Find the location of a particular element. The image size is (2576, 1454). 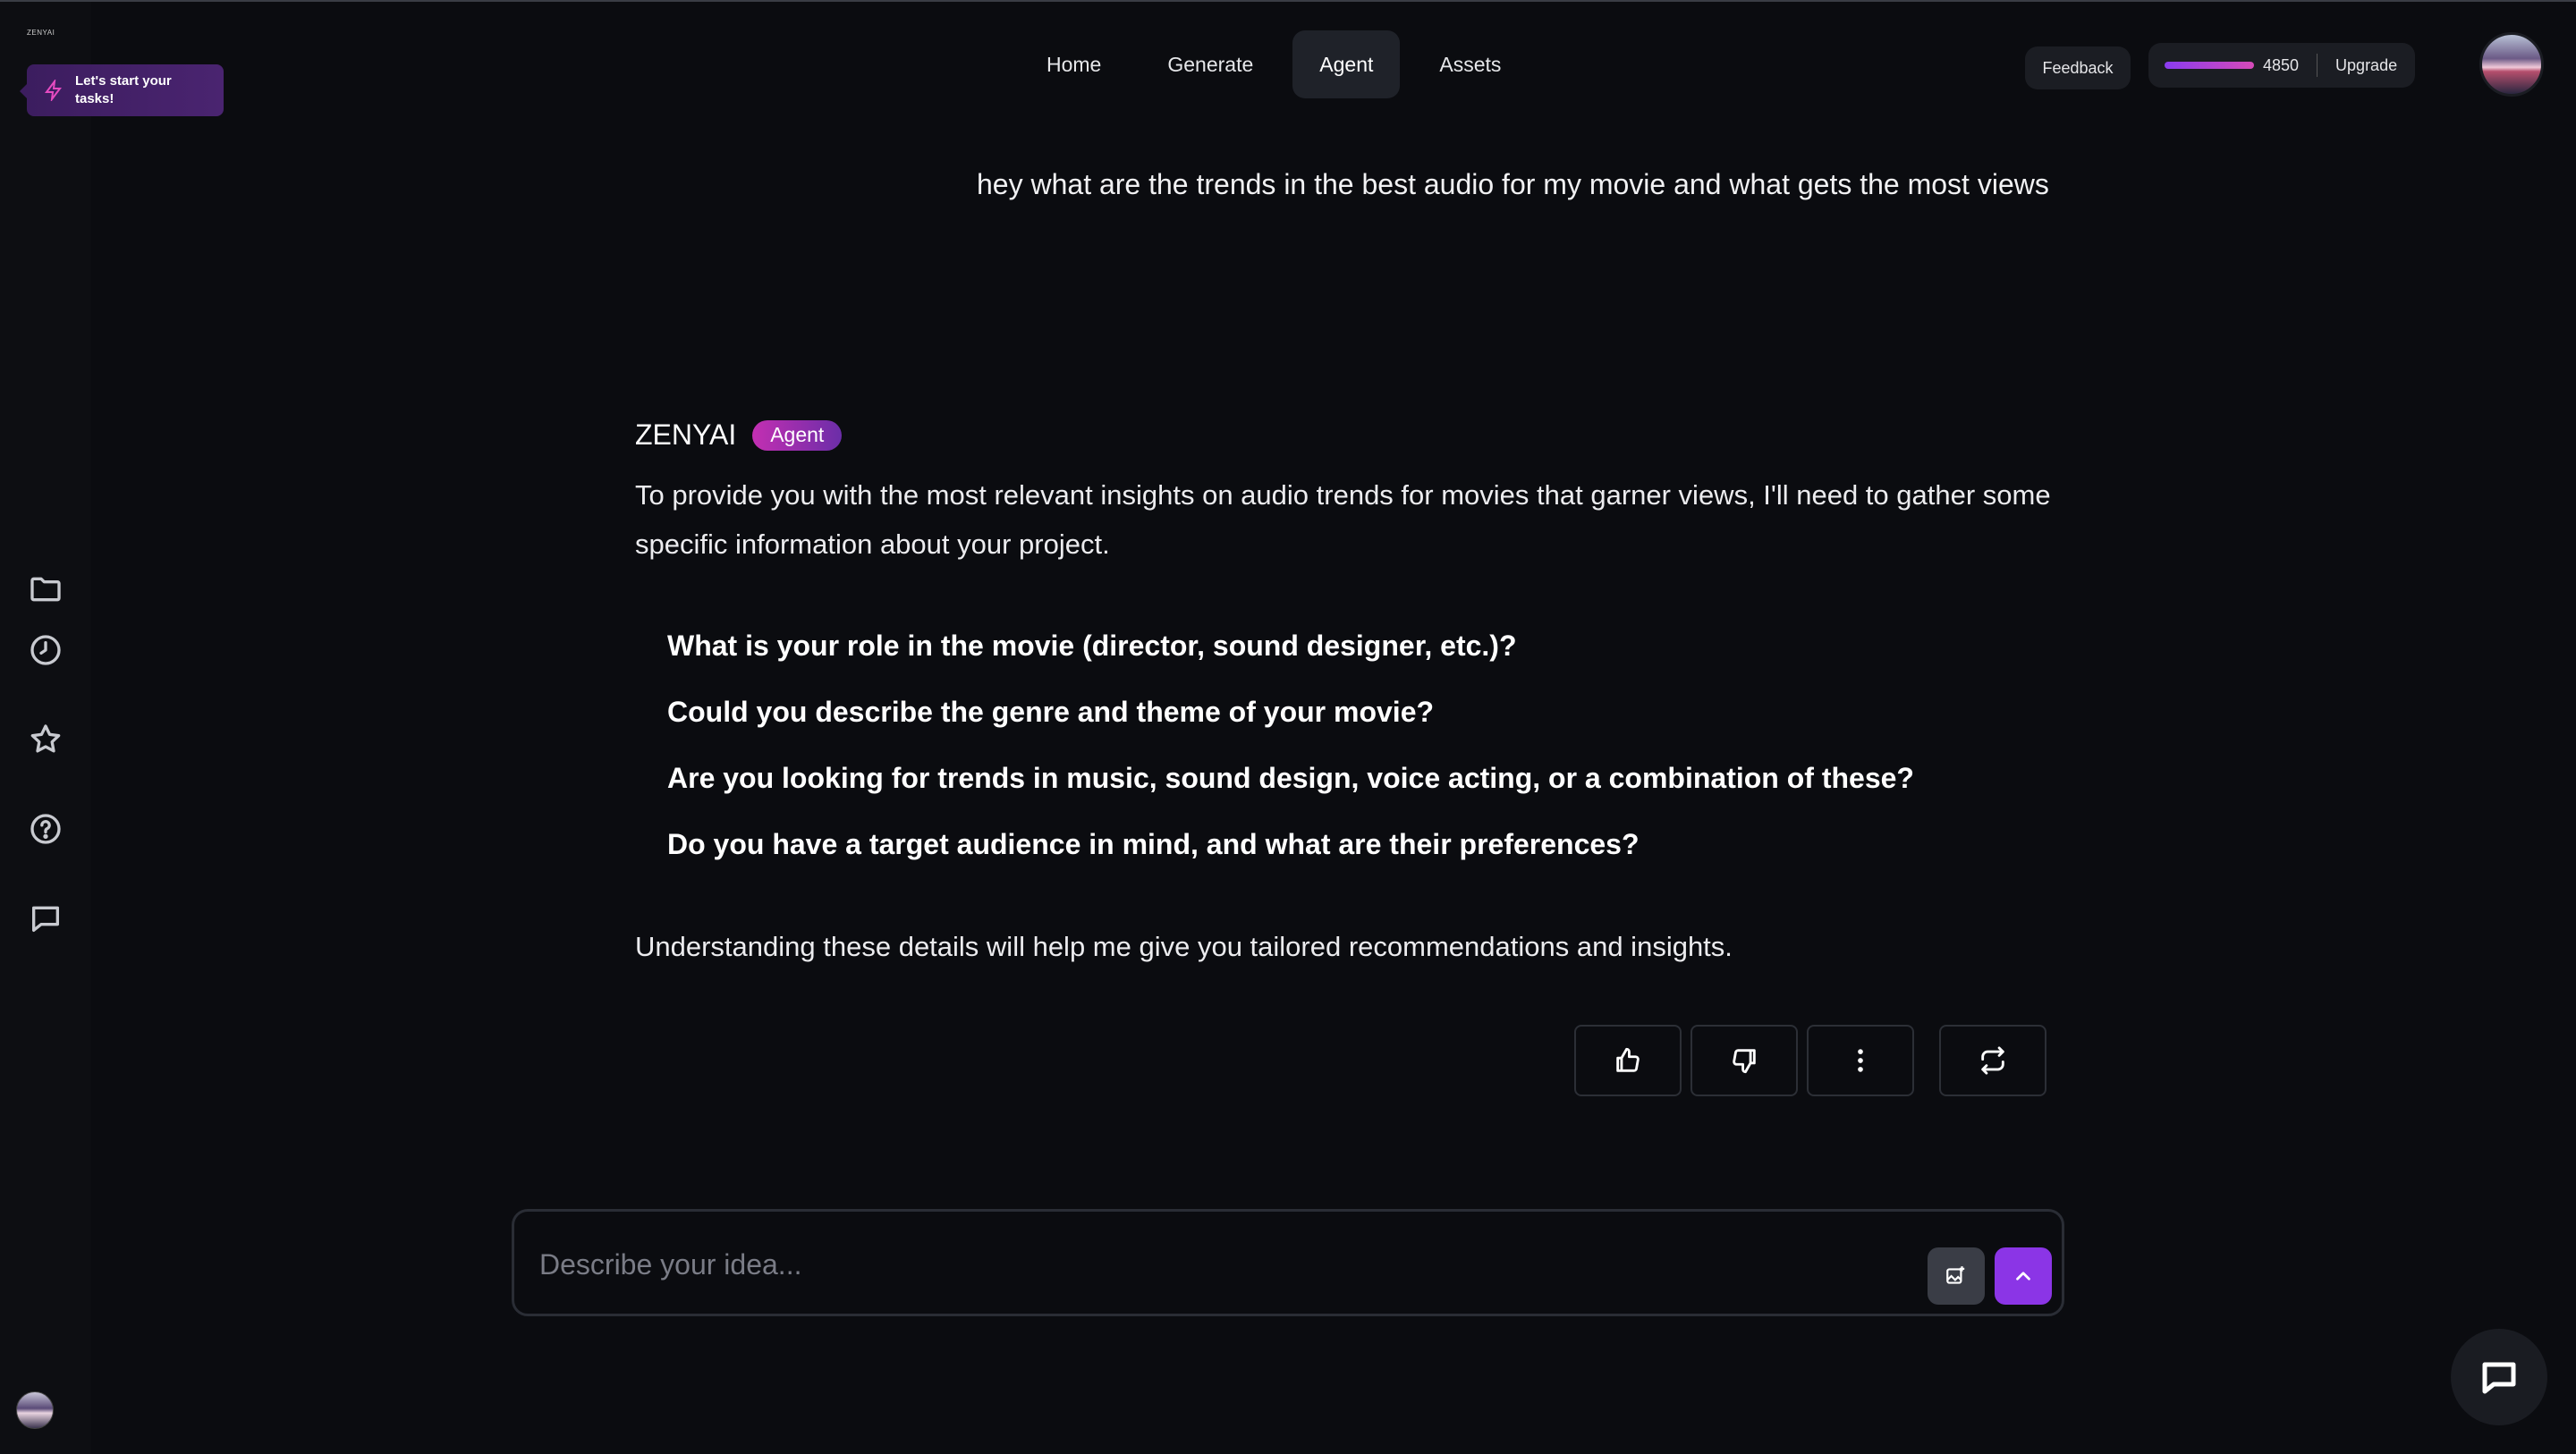

prompt-composer is located at coordinates (1288, 1263).